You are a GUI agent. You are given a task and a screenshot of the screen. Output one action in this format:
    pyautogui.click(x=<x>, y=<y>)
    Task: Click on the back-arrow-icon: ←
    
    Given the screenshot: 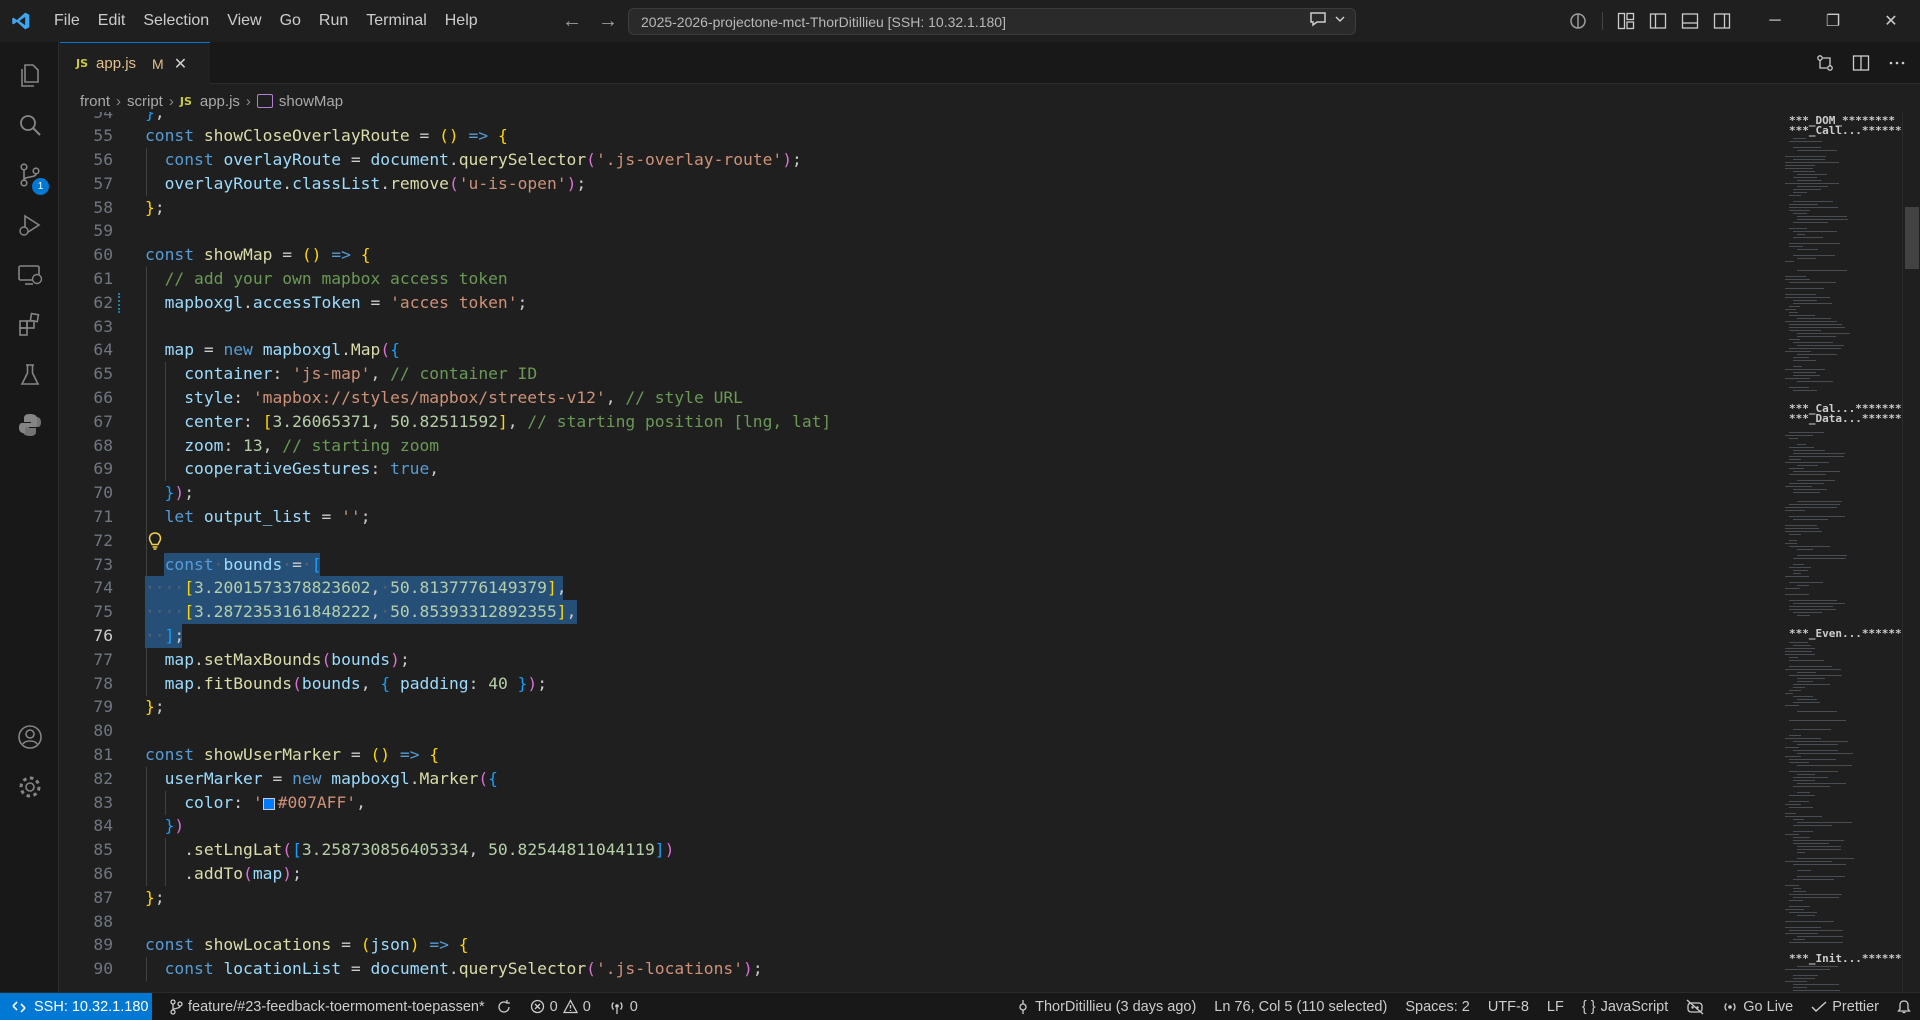 What is the action you would take?
    pyautogui.click(x=572, y=21)
    